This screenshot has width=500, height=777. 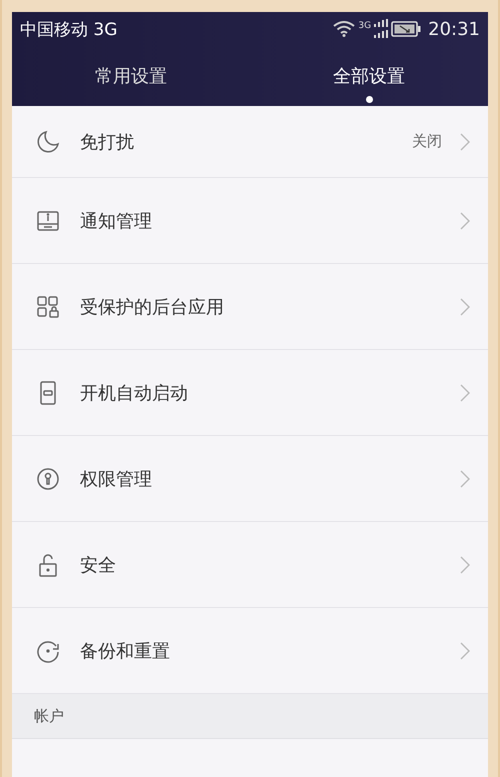 I want to click on carrier-name: 中国移动 3G, so click(x=69, y=29).